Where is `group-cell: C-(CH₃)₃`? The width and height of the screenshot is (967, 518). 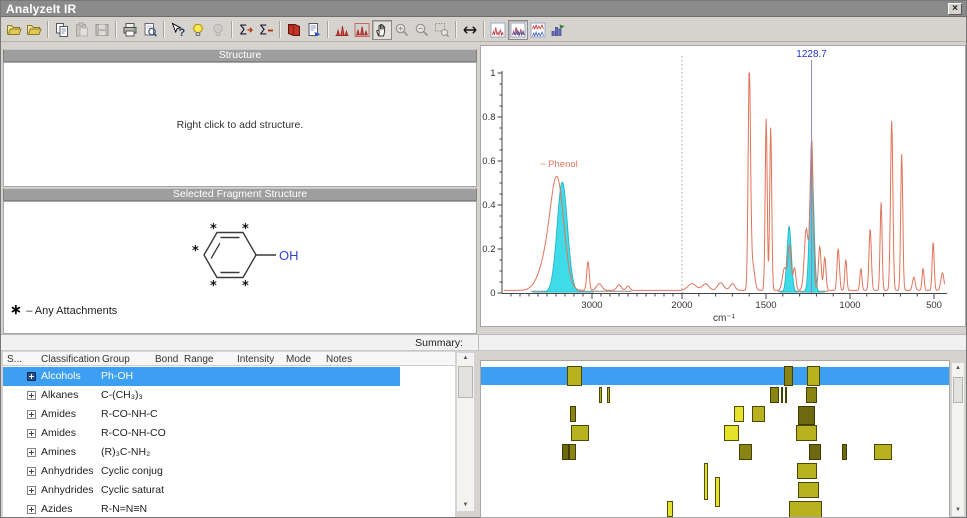 group-cell: C-(CH₃)₃ is located at coordinates (122, 395).